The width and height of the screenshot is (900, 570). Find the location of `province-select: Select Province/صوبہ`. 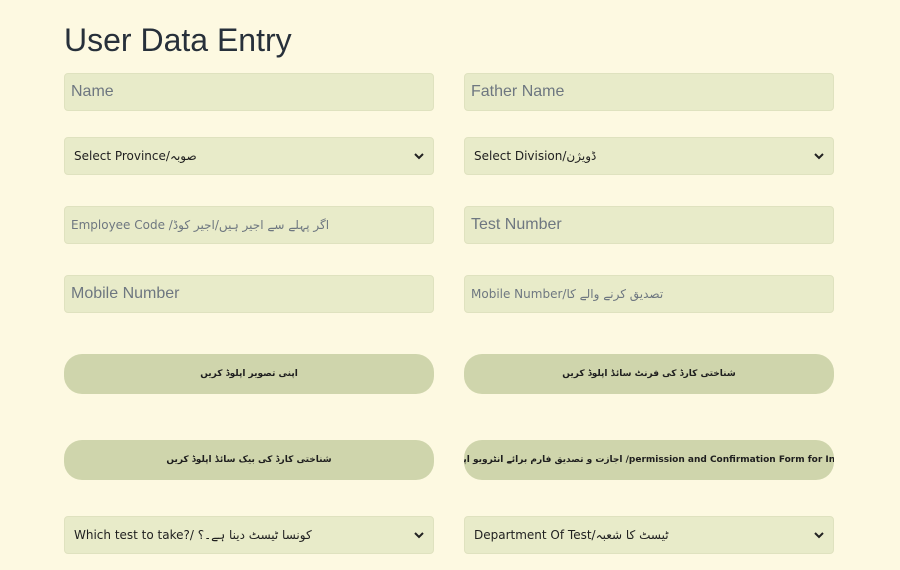

province-select: Select Province/صوبہ is located at coordinates (249, 156).